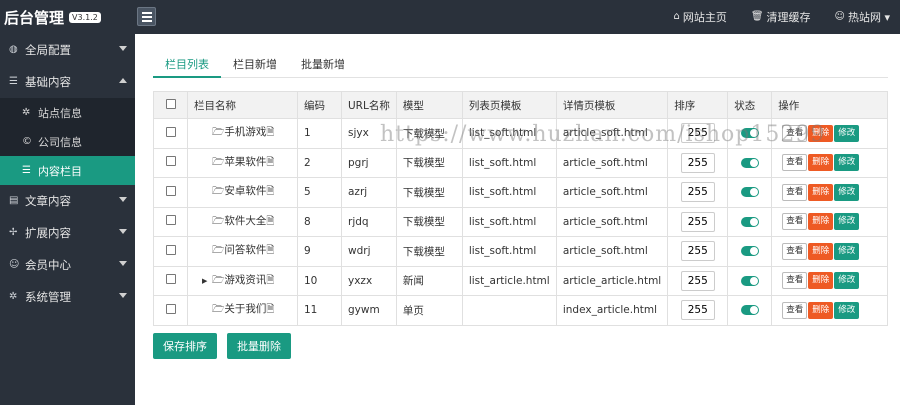 Image resolution: width=900 pixels, height=405 pixels. I want to click on top-link-1: 🗑 清理缓存, so click(781, 17).